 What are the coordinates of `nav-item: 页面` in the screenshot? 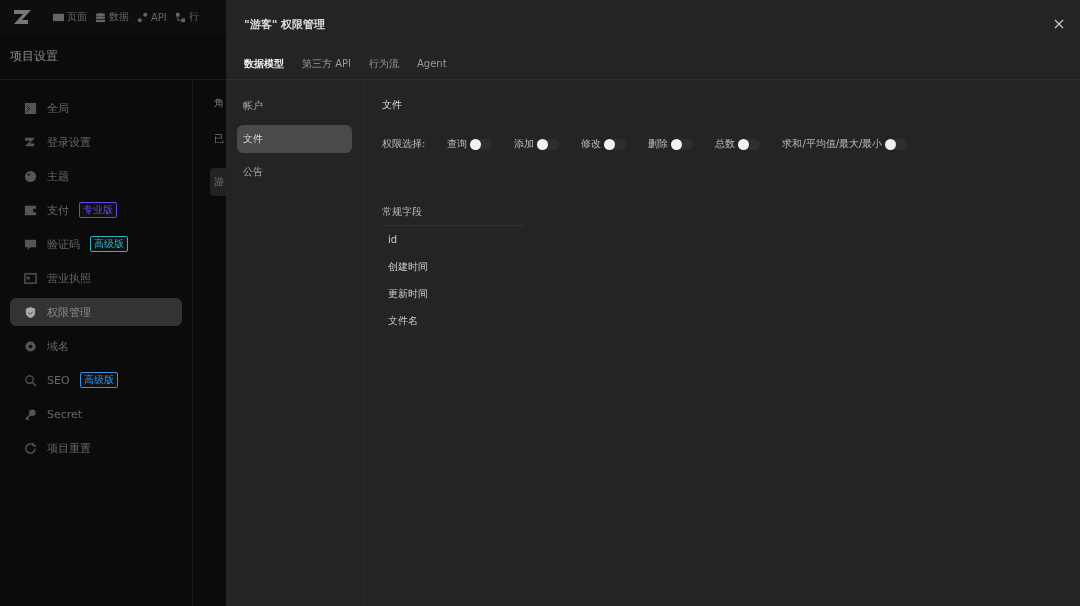 It's located at (70, 17).